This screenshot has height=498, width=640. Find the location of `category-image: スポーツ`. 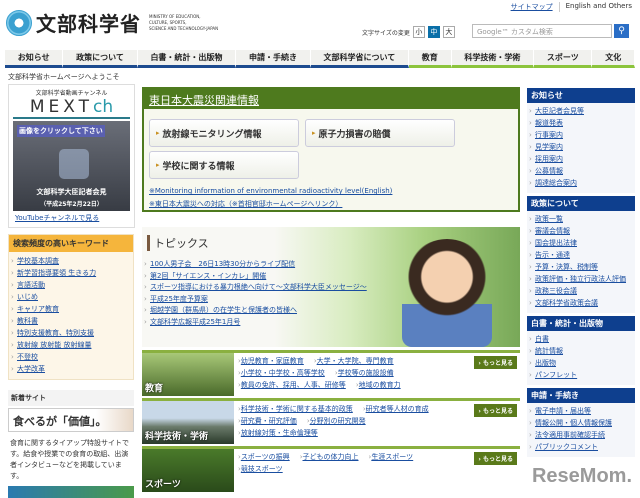

category-image: スポーツ is located at coordinates (188, 470).